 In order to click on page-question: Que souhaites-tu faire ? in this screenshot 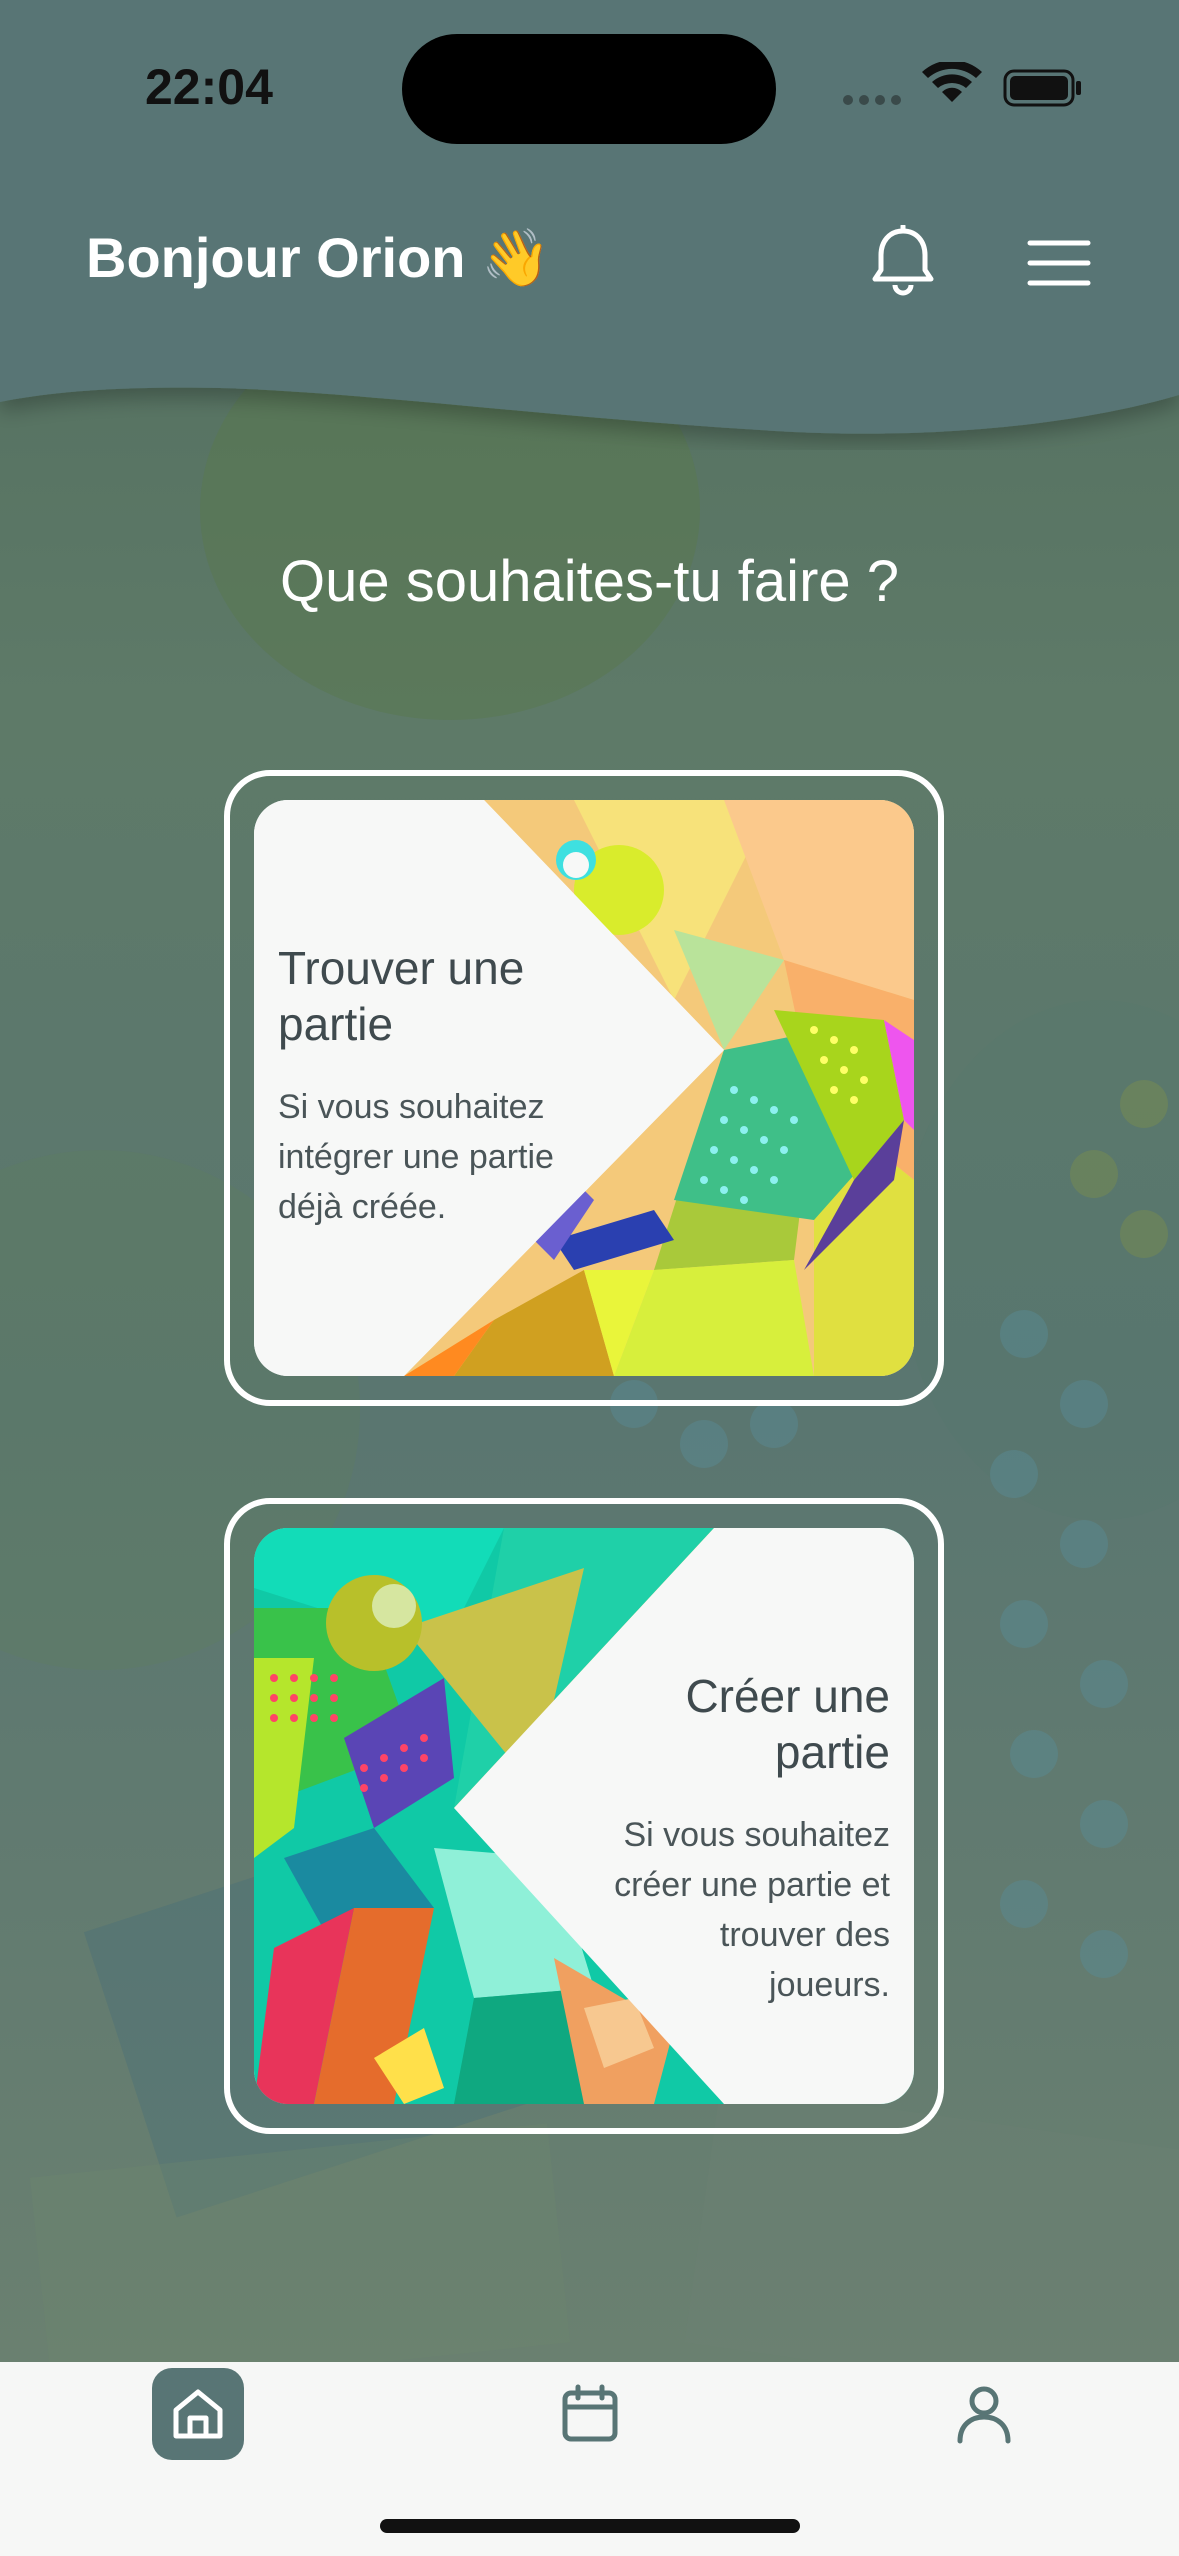, I will do `click(589, 581)`.